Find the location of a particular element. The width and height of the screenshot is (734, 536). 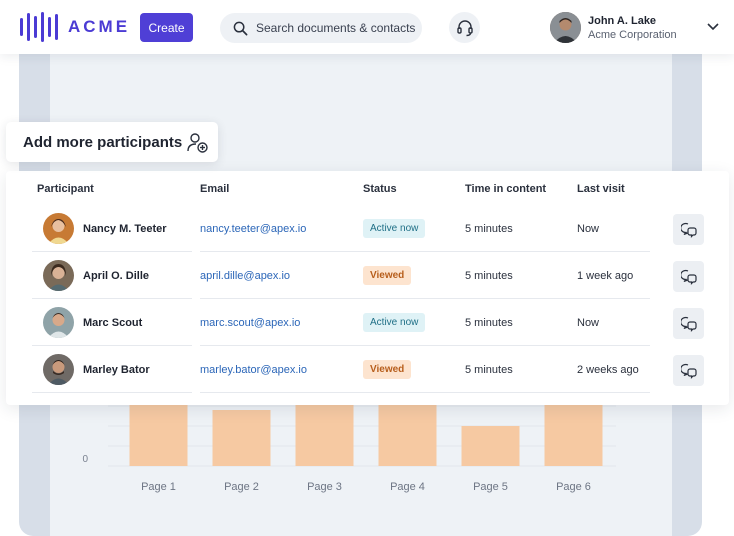

last-visit: 1 week ago is located at coordinates (605, 276).